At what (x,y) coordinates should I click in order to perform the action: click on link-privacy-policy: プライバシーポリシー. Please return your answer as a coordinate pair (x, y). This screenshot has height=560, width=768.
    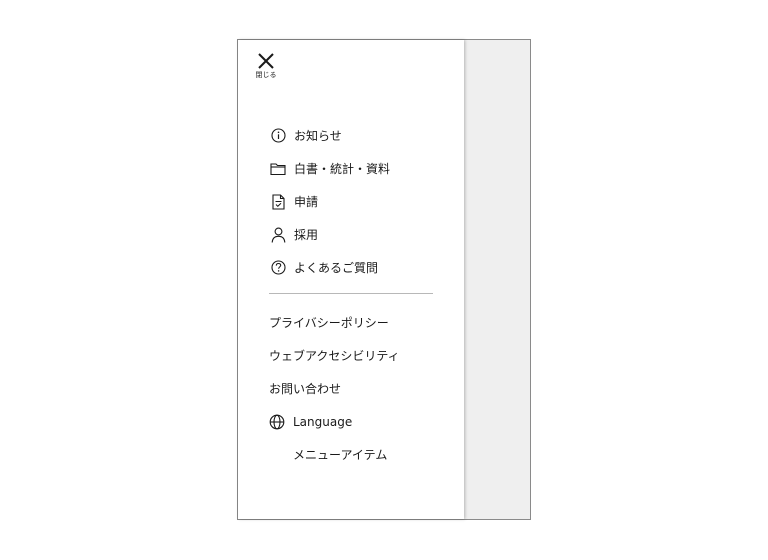
    Looking at the image, I should click on (359, 322).